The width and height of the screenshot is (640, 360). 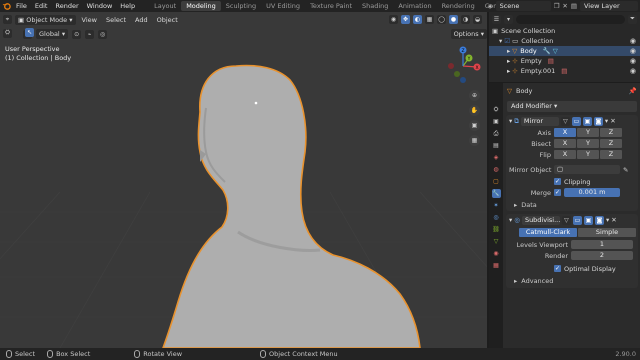 I want to click on tab-shading: Shading, so click(x=375, y=6).